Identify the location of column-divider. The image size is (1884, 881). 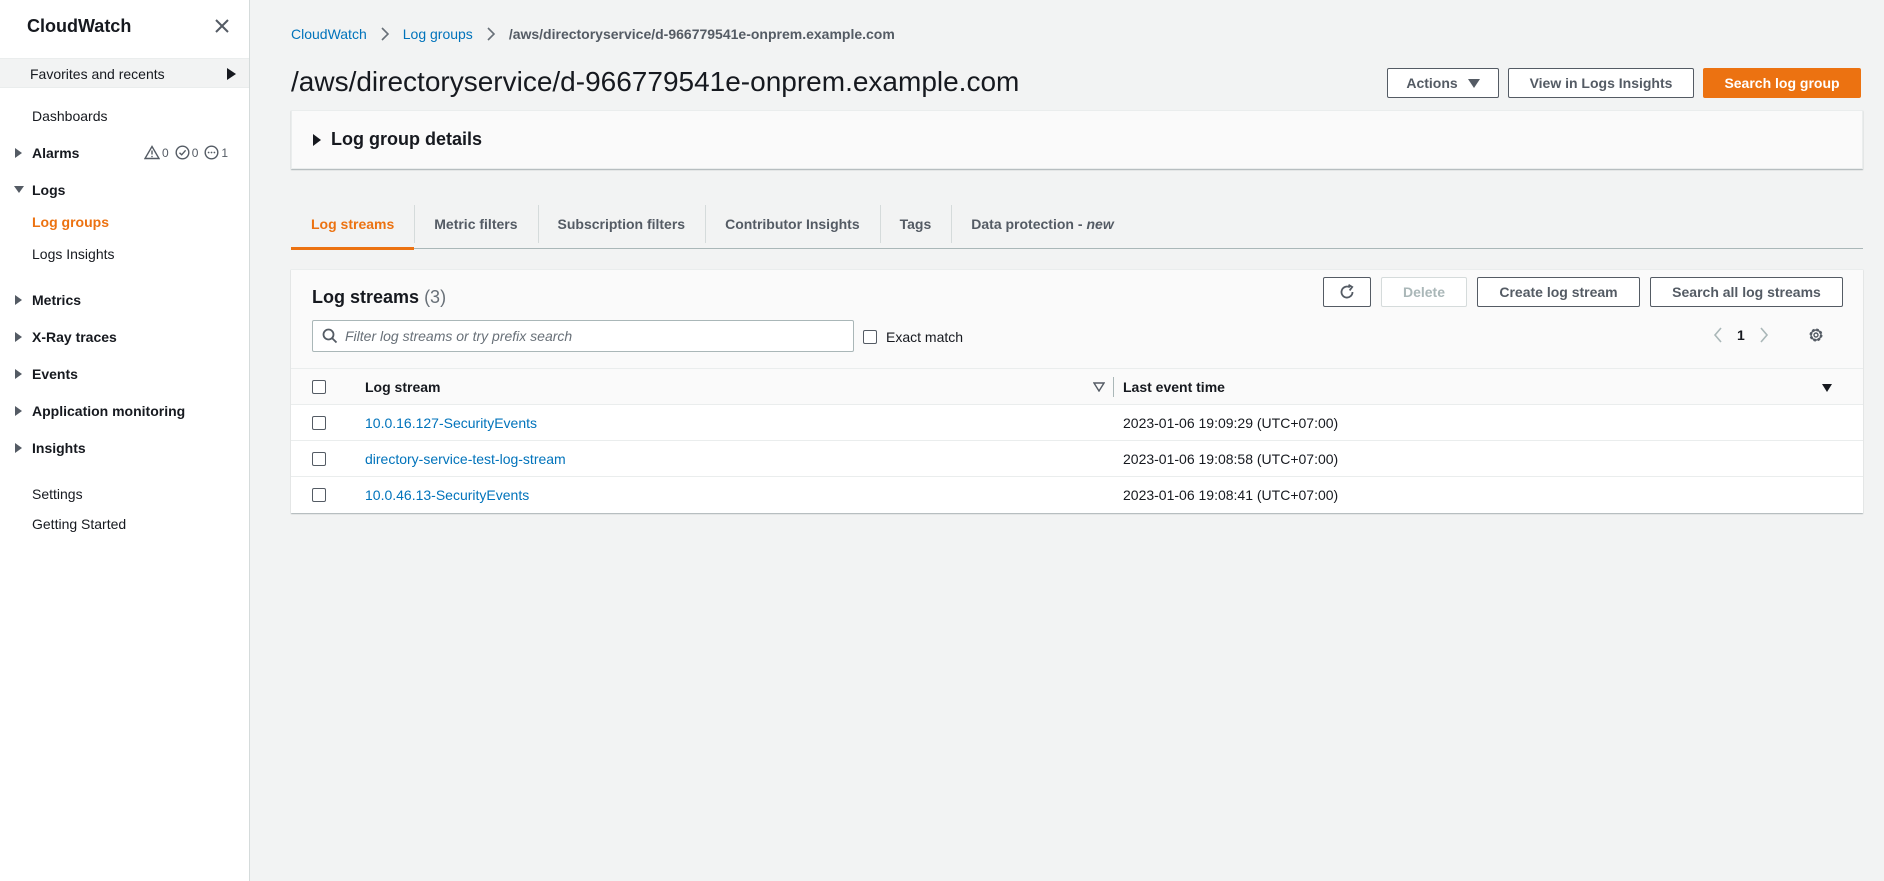
(1113, 387).